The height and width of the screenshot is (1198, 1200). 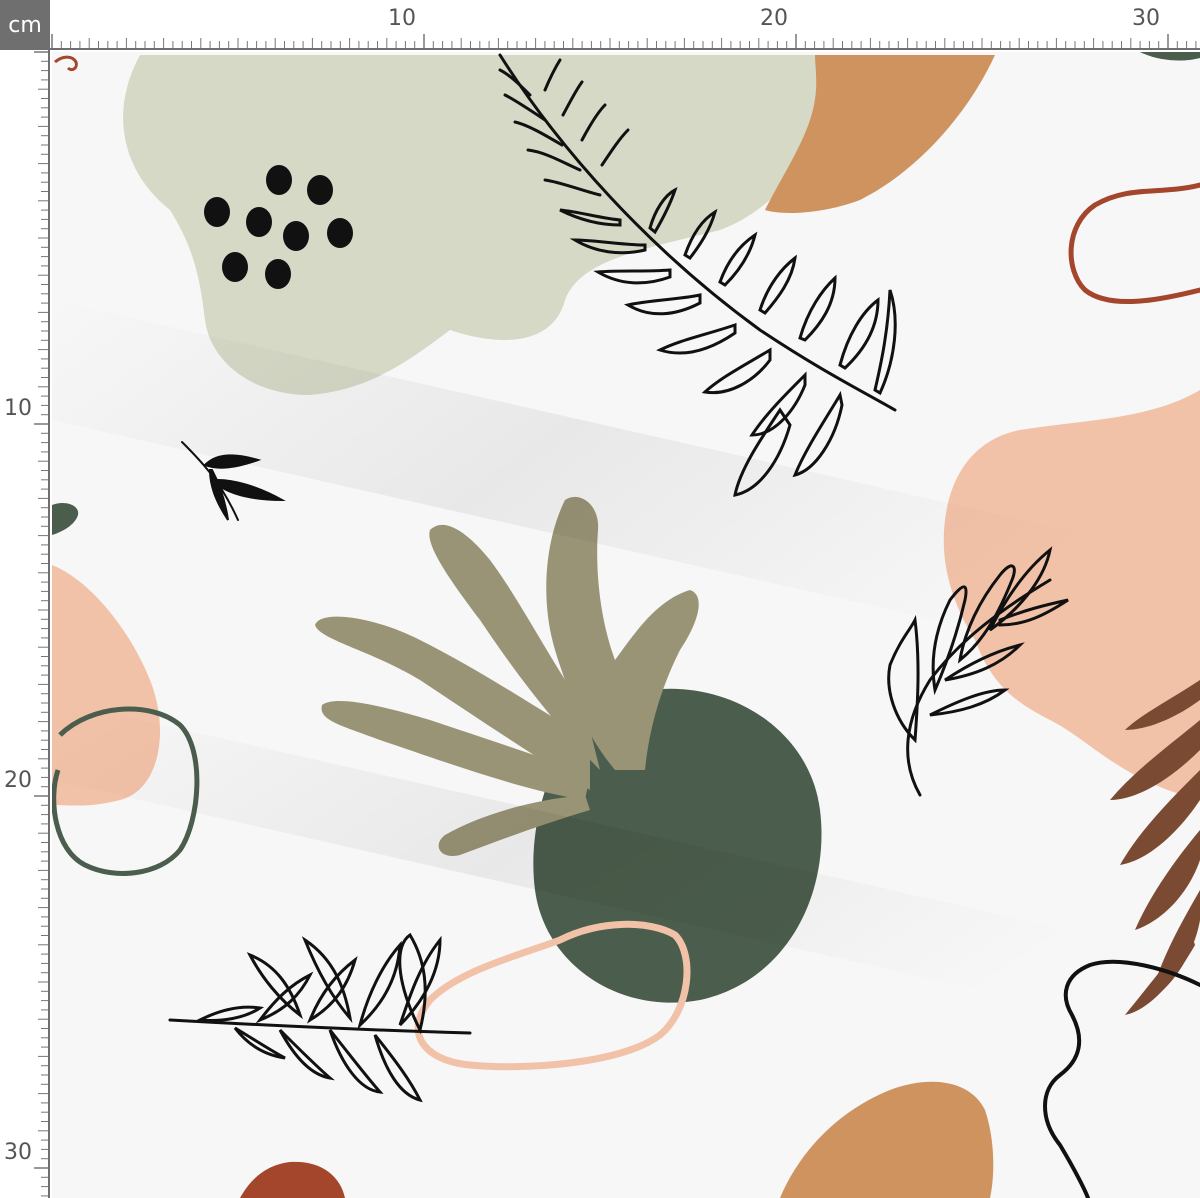 I want to click on fern-leaf-bottom, so click(x=320, y=1017).